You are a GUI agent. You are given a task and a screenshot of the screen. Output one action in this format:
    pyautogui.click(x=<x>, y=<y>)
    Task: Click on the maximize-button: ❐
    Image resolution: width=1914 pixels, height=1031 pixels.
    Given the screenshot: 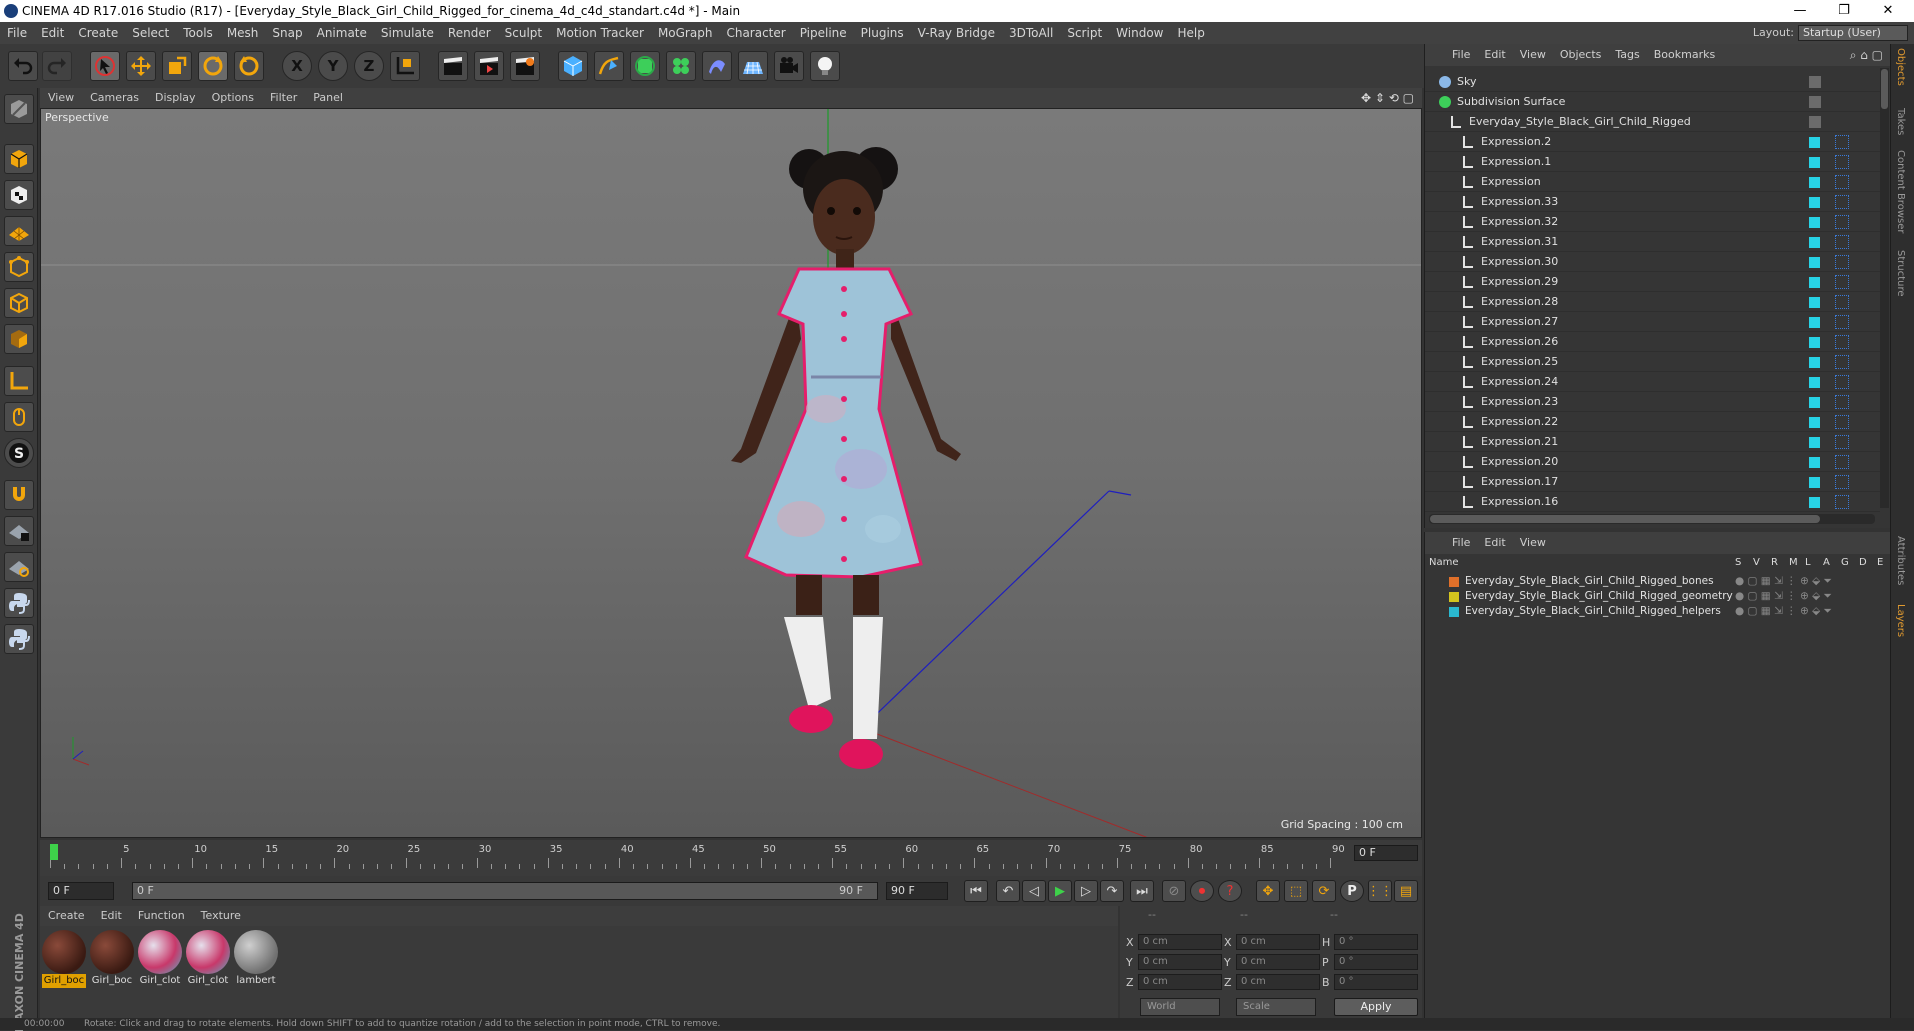 What is the action you would take?
    pyautogui.click(x=1844, y=11)
    